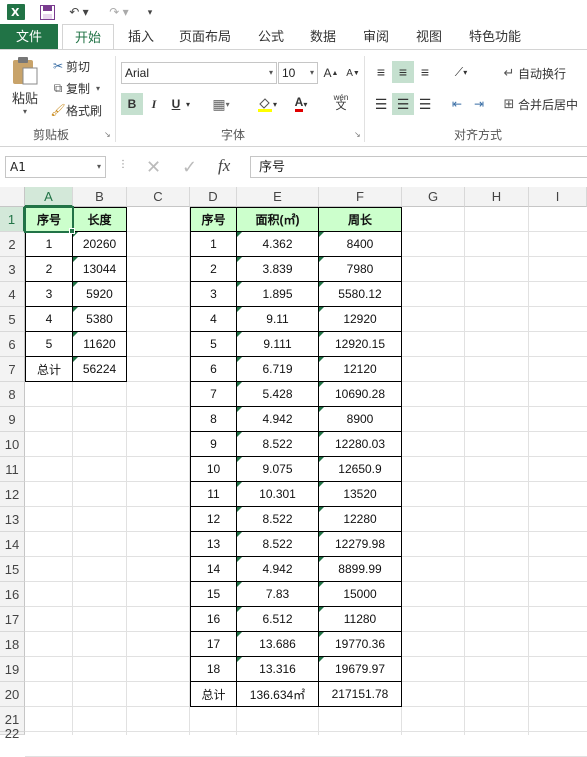 The image size is (587, 757). Describe the element at coordinates (12, 394) in the screenshot. I see `row-header-8: 8` at that location.